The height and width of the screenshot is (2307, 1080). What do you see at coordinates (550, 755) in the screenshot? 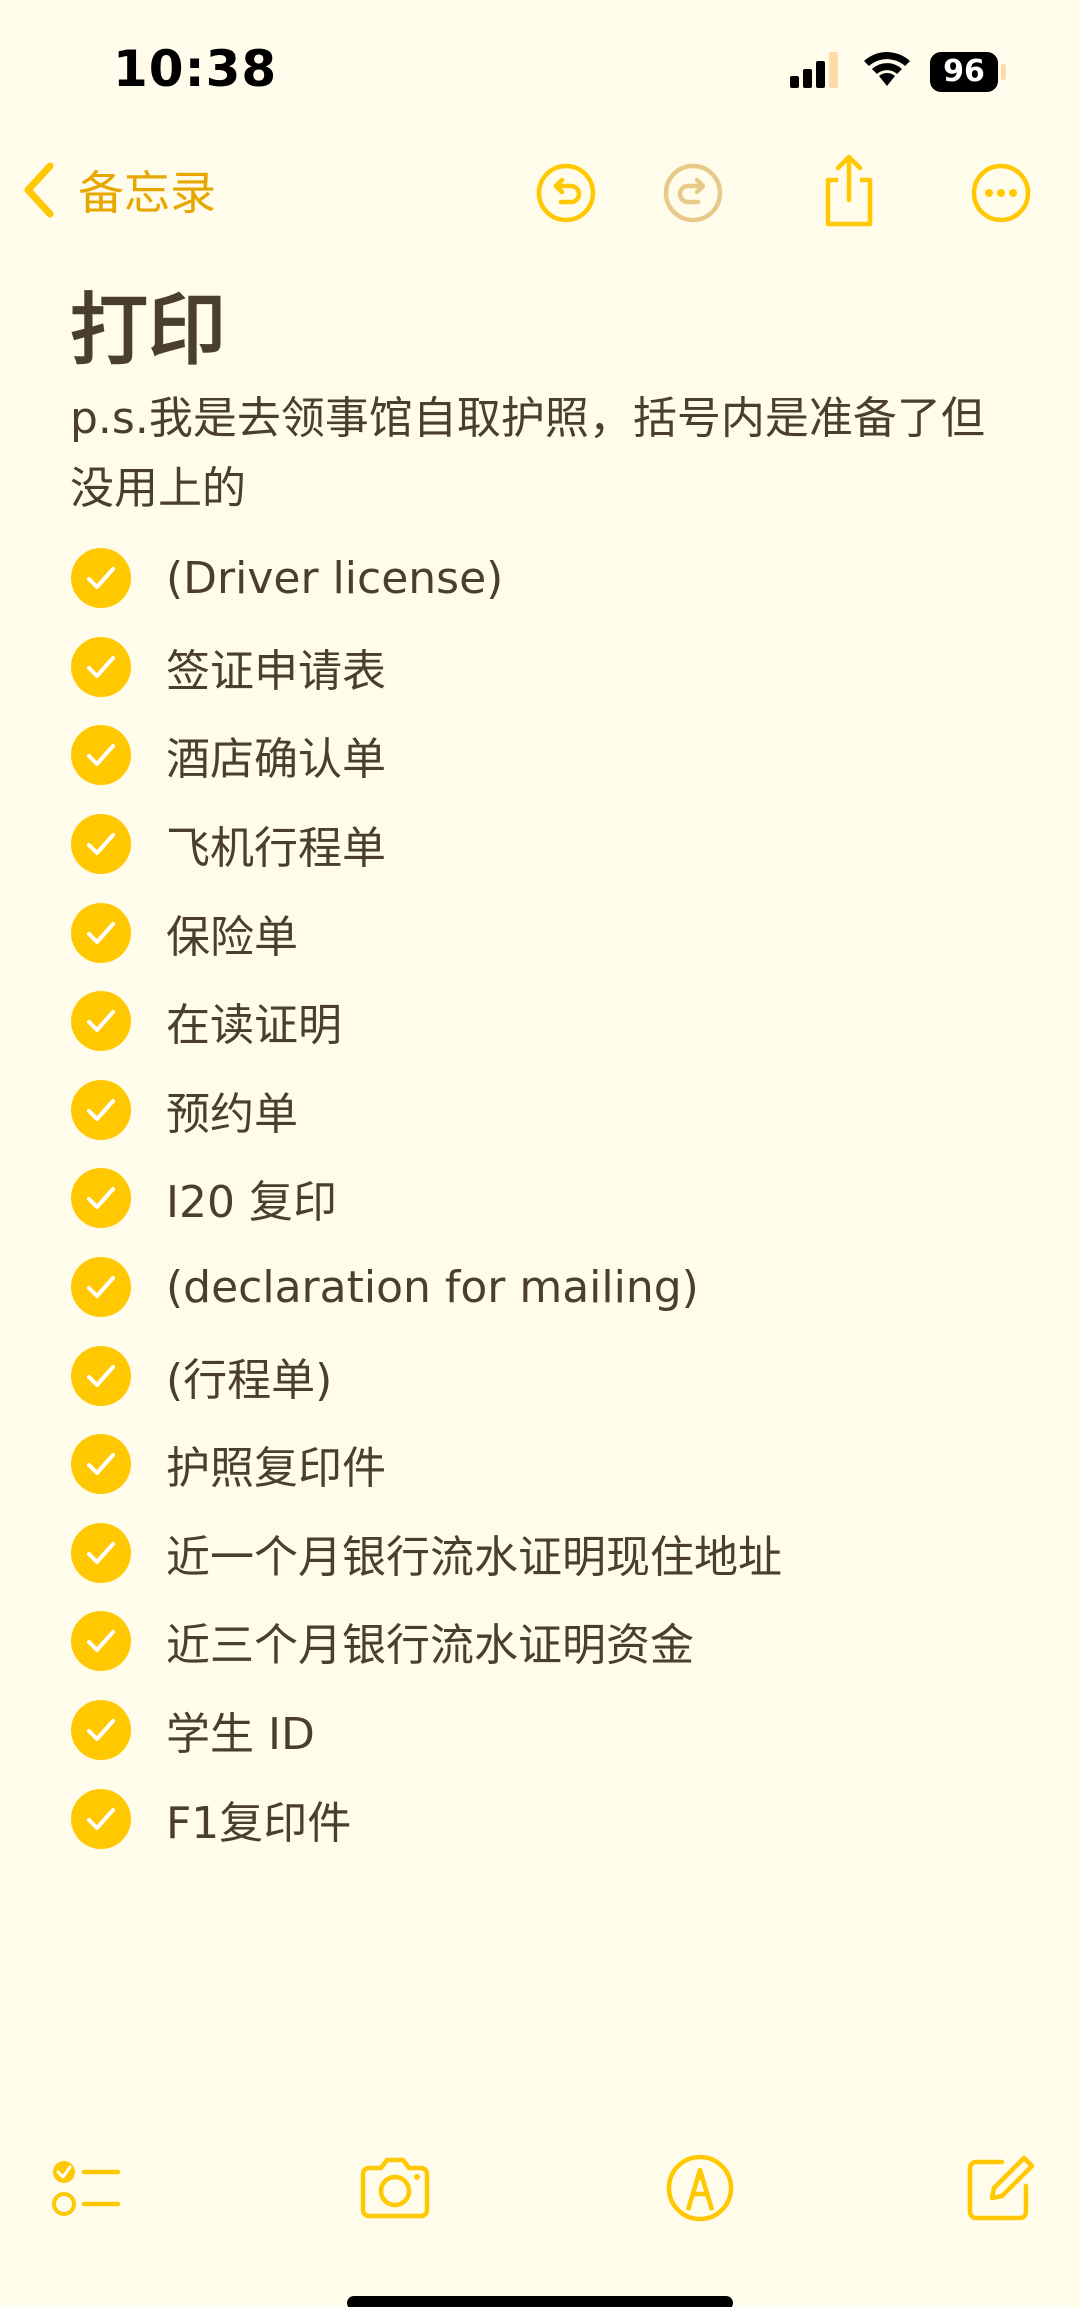
I see `checklist-item: 酒店确认单` at bounding box center [550, 755].